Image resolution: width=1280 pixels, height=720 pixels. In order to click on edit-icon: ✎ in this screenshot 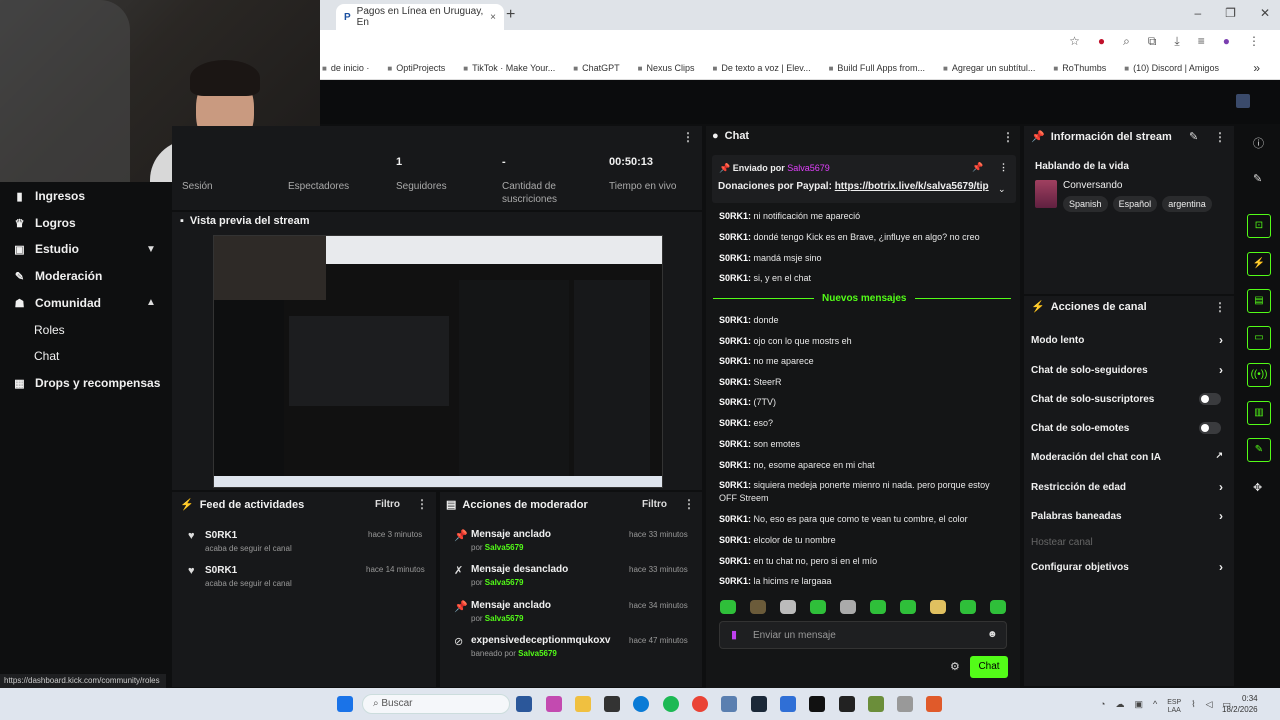, I will do `click(1193, 136)`.